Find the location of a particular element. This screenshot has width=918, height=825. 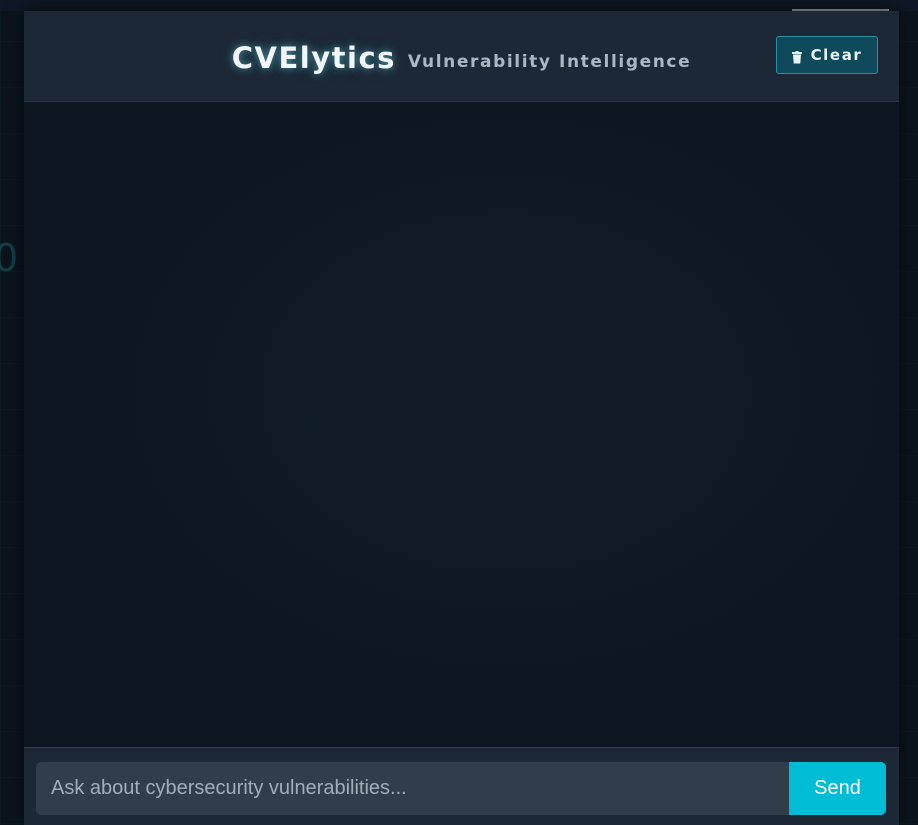

top-strip is located at coordinates (459, 5).